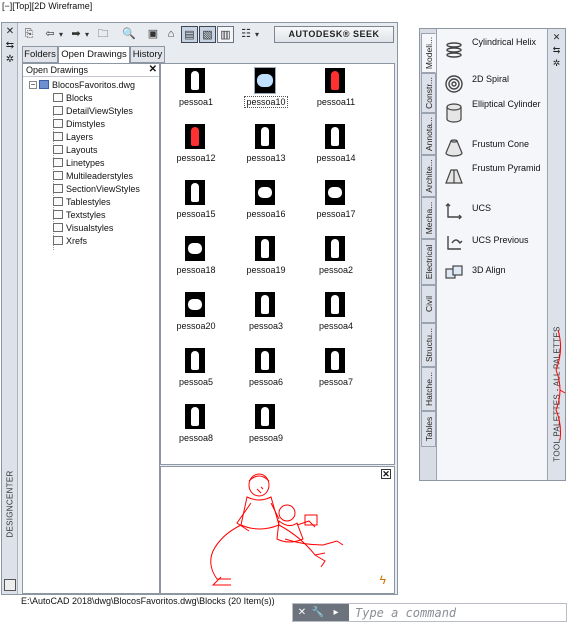 This screenshot has height=623, width=567. Describe the element at coordinates (103, 34) in the screenshot. I see `up-folder-icon: 🗀` at that location.